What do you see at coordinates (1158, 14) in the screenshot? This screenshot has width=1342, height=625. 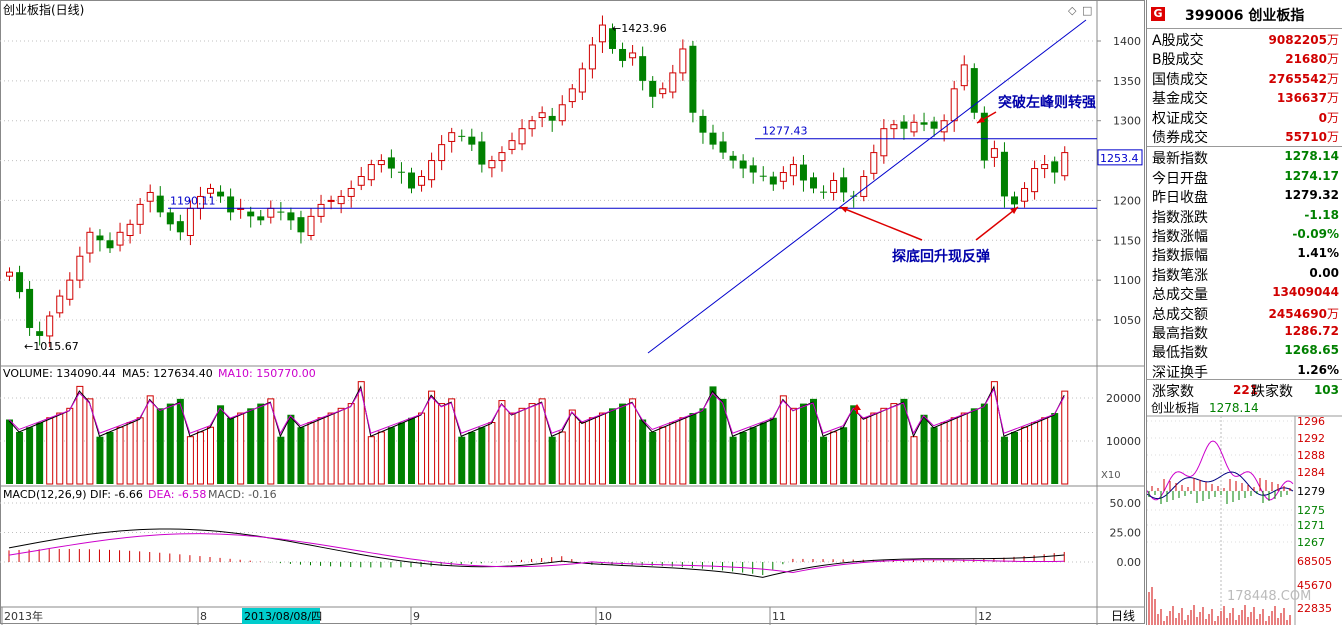 I see `g-badge-icon: G` at bounding box center [1158, 14].